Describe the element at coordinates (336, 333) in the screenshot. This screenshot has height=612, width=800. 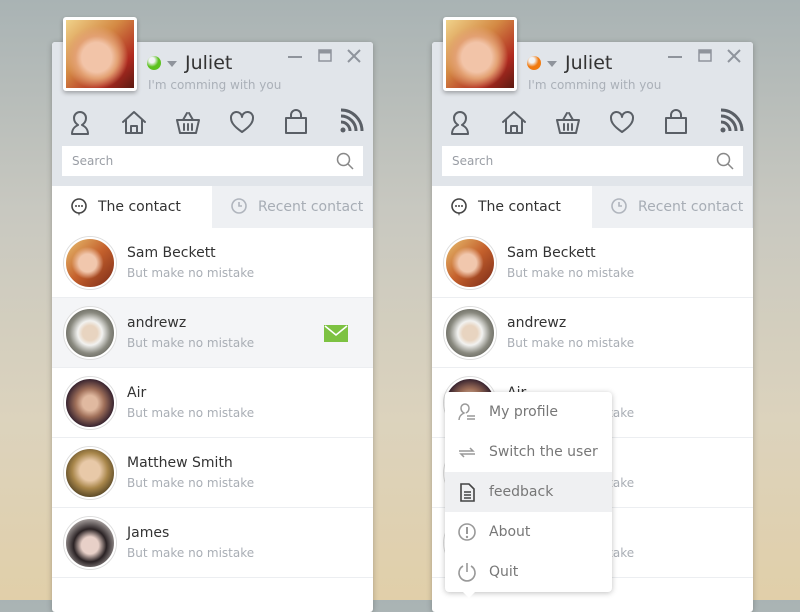
I see `mail-icon` at that location.